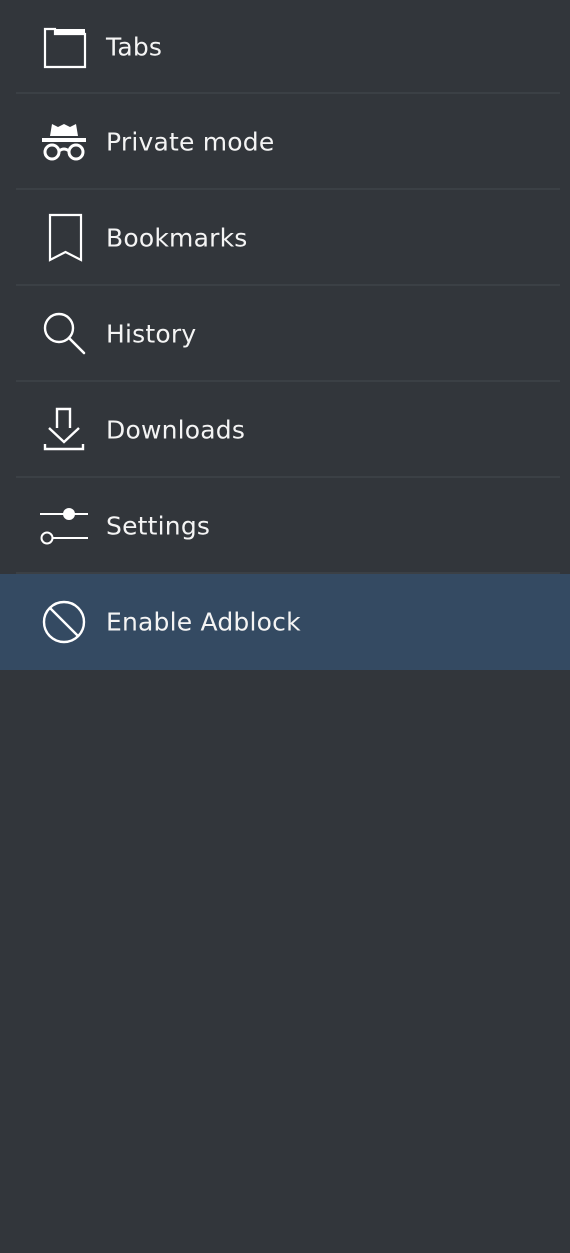 Image resolution: width=570 pixels, height=1253 pixels. What do you see at coordinates (285, 47) in the screenshot?
I see `menu-item-tabs: Tabs` at bounding box center [285, 47].